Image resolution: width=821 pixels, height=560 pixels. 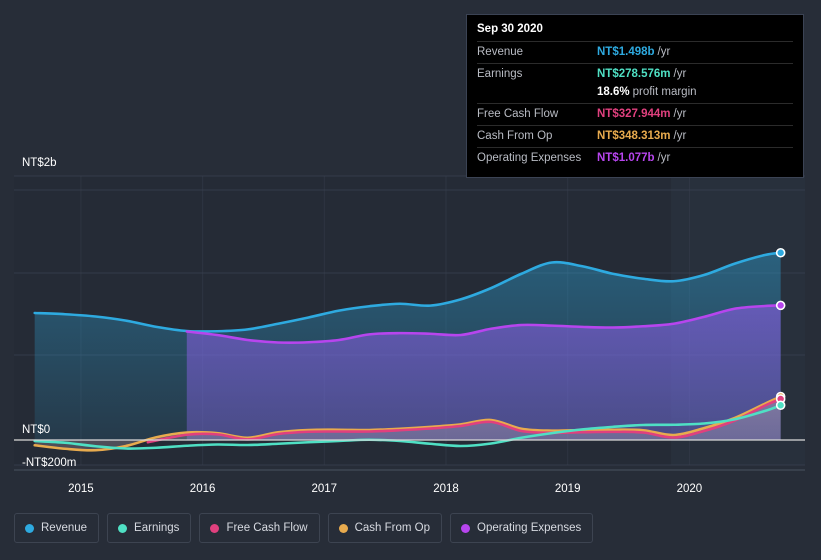 What do you see at coordinates (203, 489) in the screenshot?
I see `x-axis-tick-label: 2016` at bounding box center [203, 489].